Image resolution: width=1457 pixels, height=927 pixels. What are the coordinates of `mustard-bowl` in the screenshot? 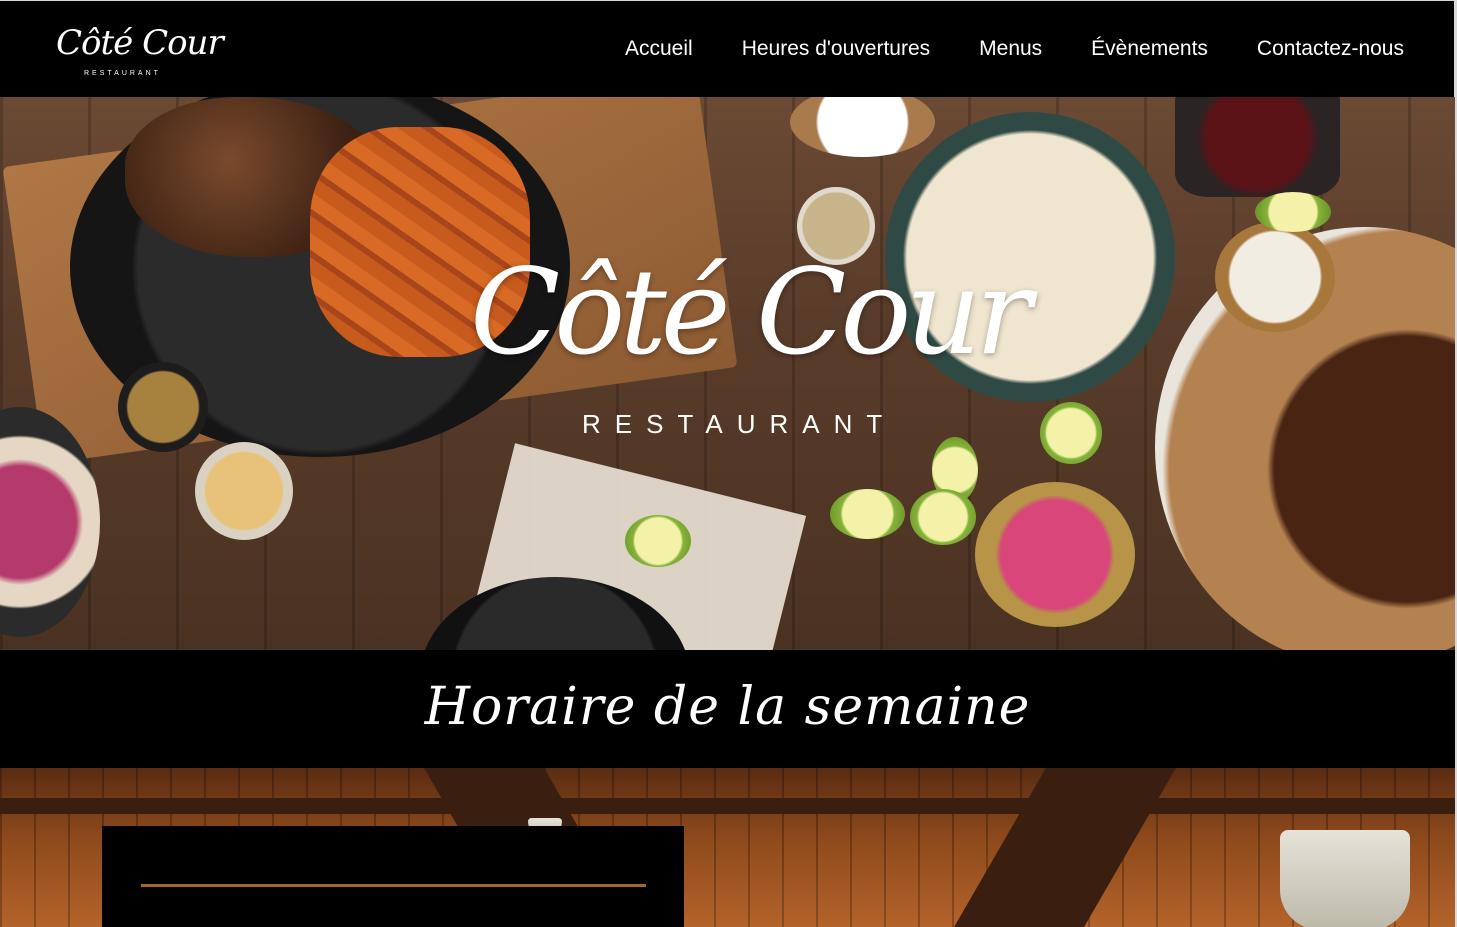 It's located at (163, 407).